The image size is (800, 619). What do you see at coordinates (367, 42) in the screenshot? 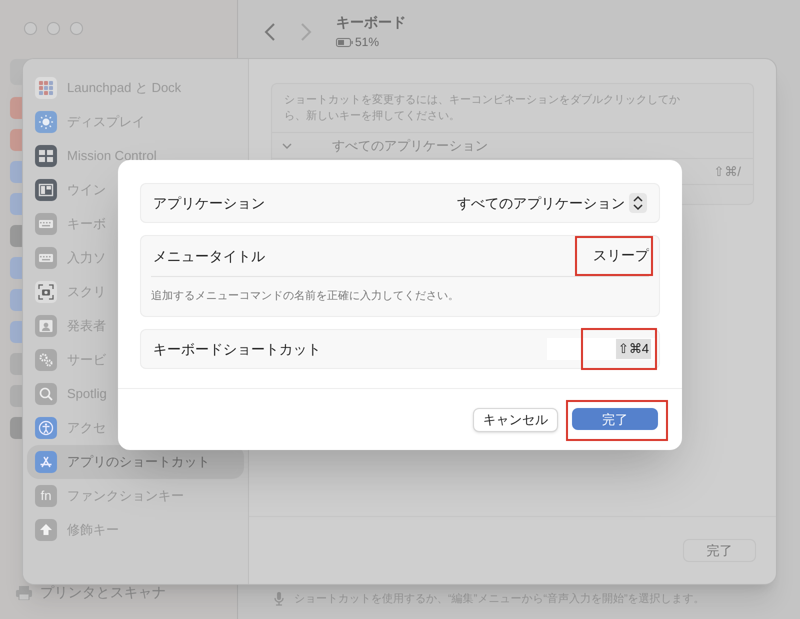
I see `battery-percentage: 51%` at bounding box center [367, 42].